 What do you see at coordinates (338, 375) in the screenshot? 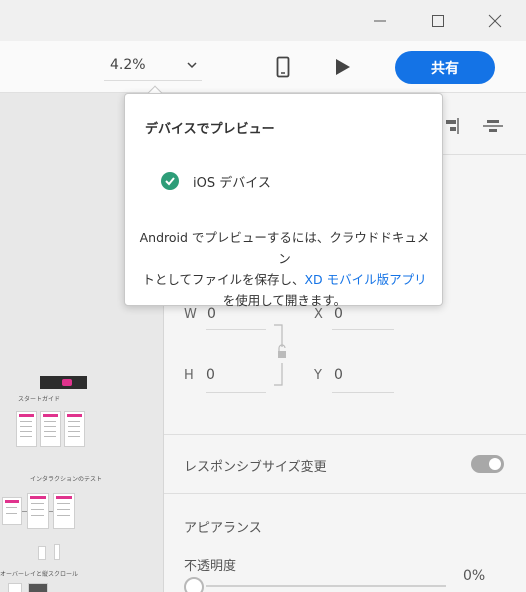
I see `y-input: 0` at bounding box center [338, 375].